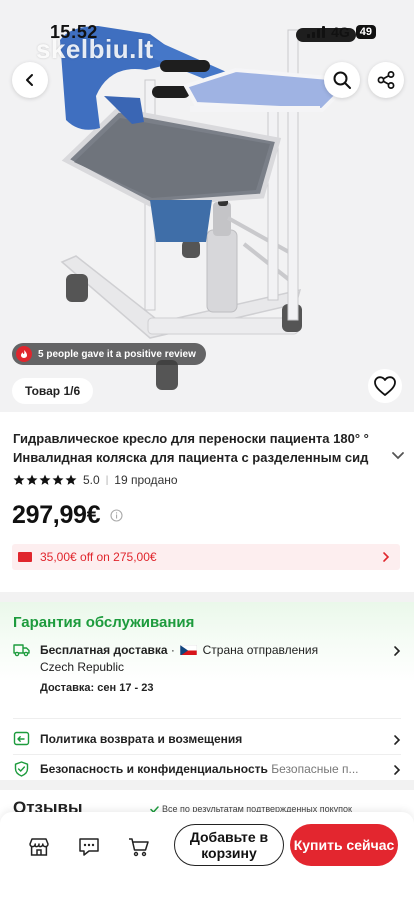 The width and height of the screenshot is (414, 900). I want to click on return-icon, so click(21, 738).